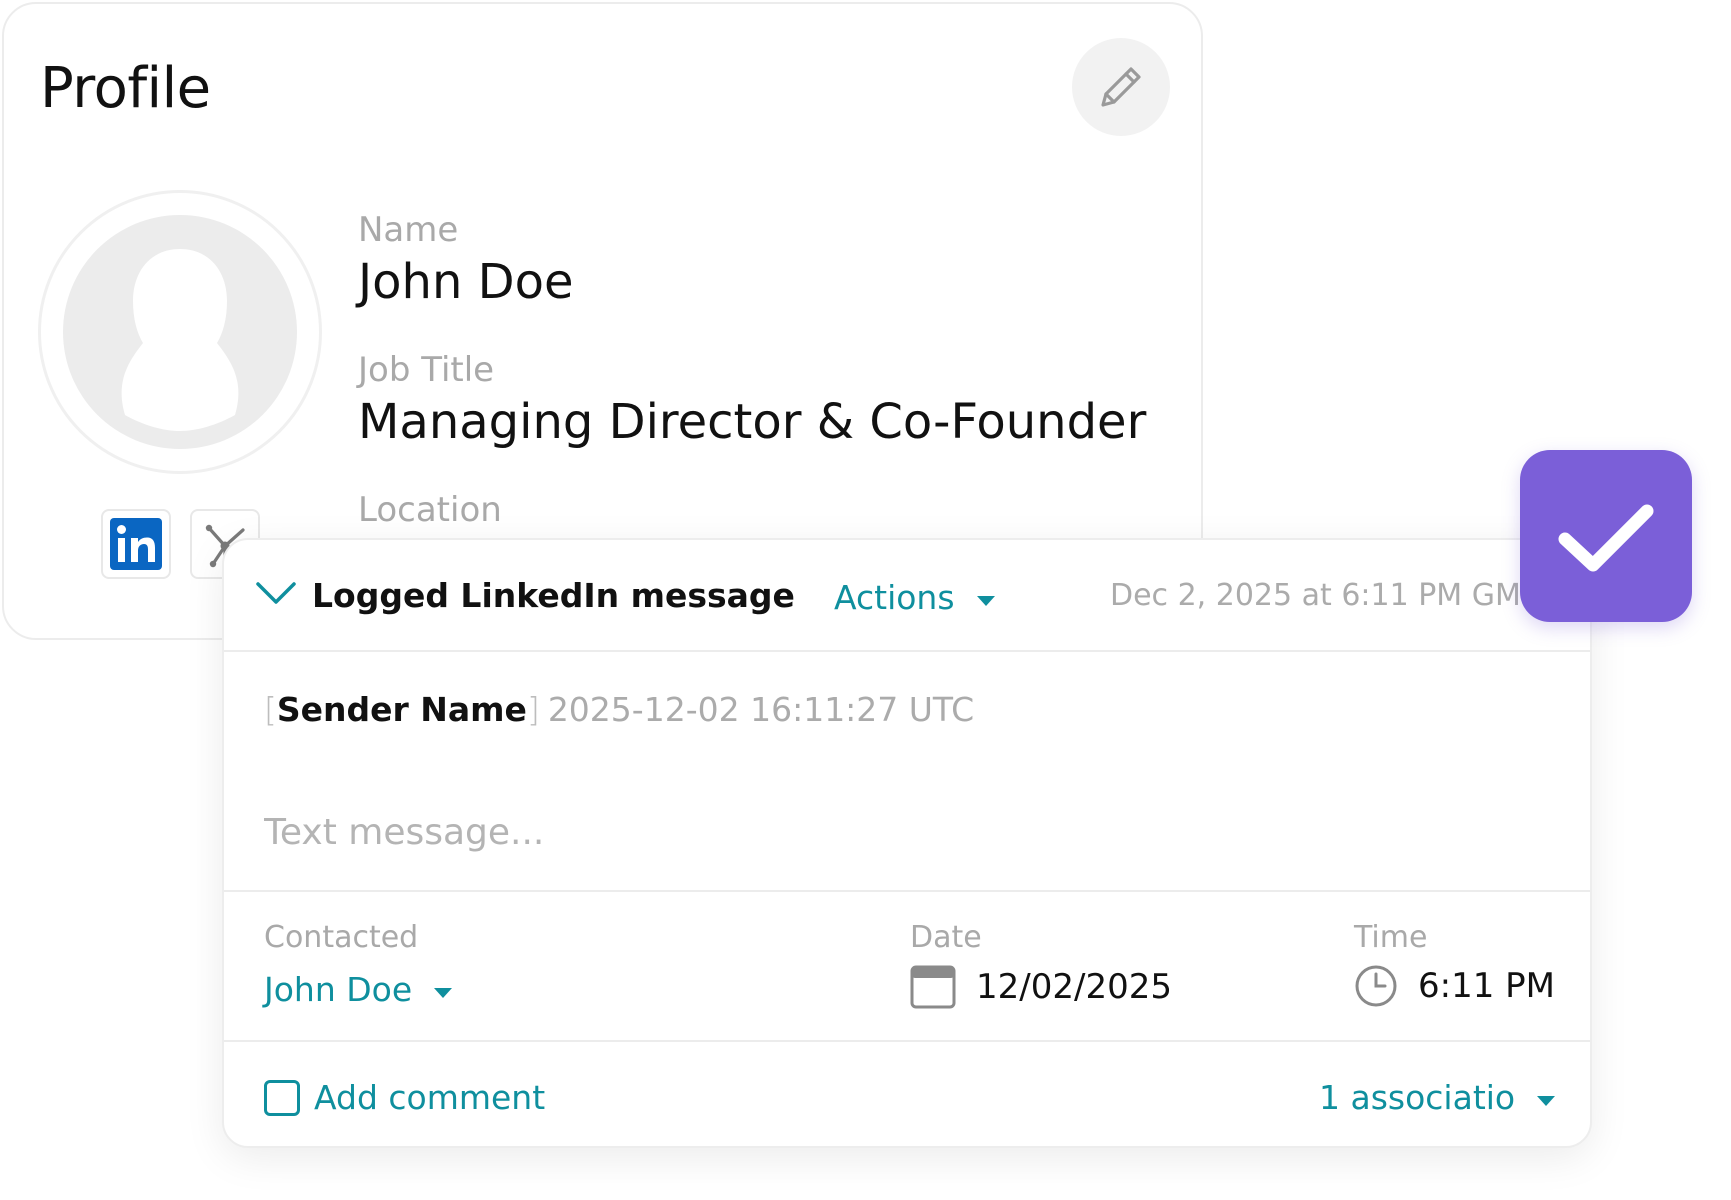 The width and height of the screenshot is (1731, 1200). What do you see at coordinates (430, 510) in the screenshot?
I see `location-label: Location` at bounding box center [430, 510].